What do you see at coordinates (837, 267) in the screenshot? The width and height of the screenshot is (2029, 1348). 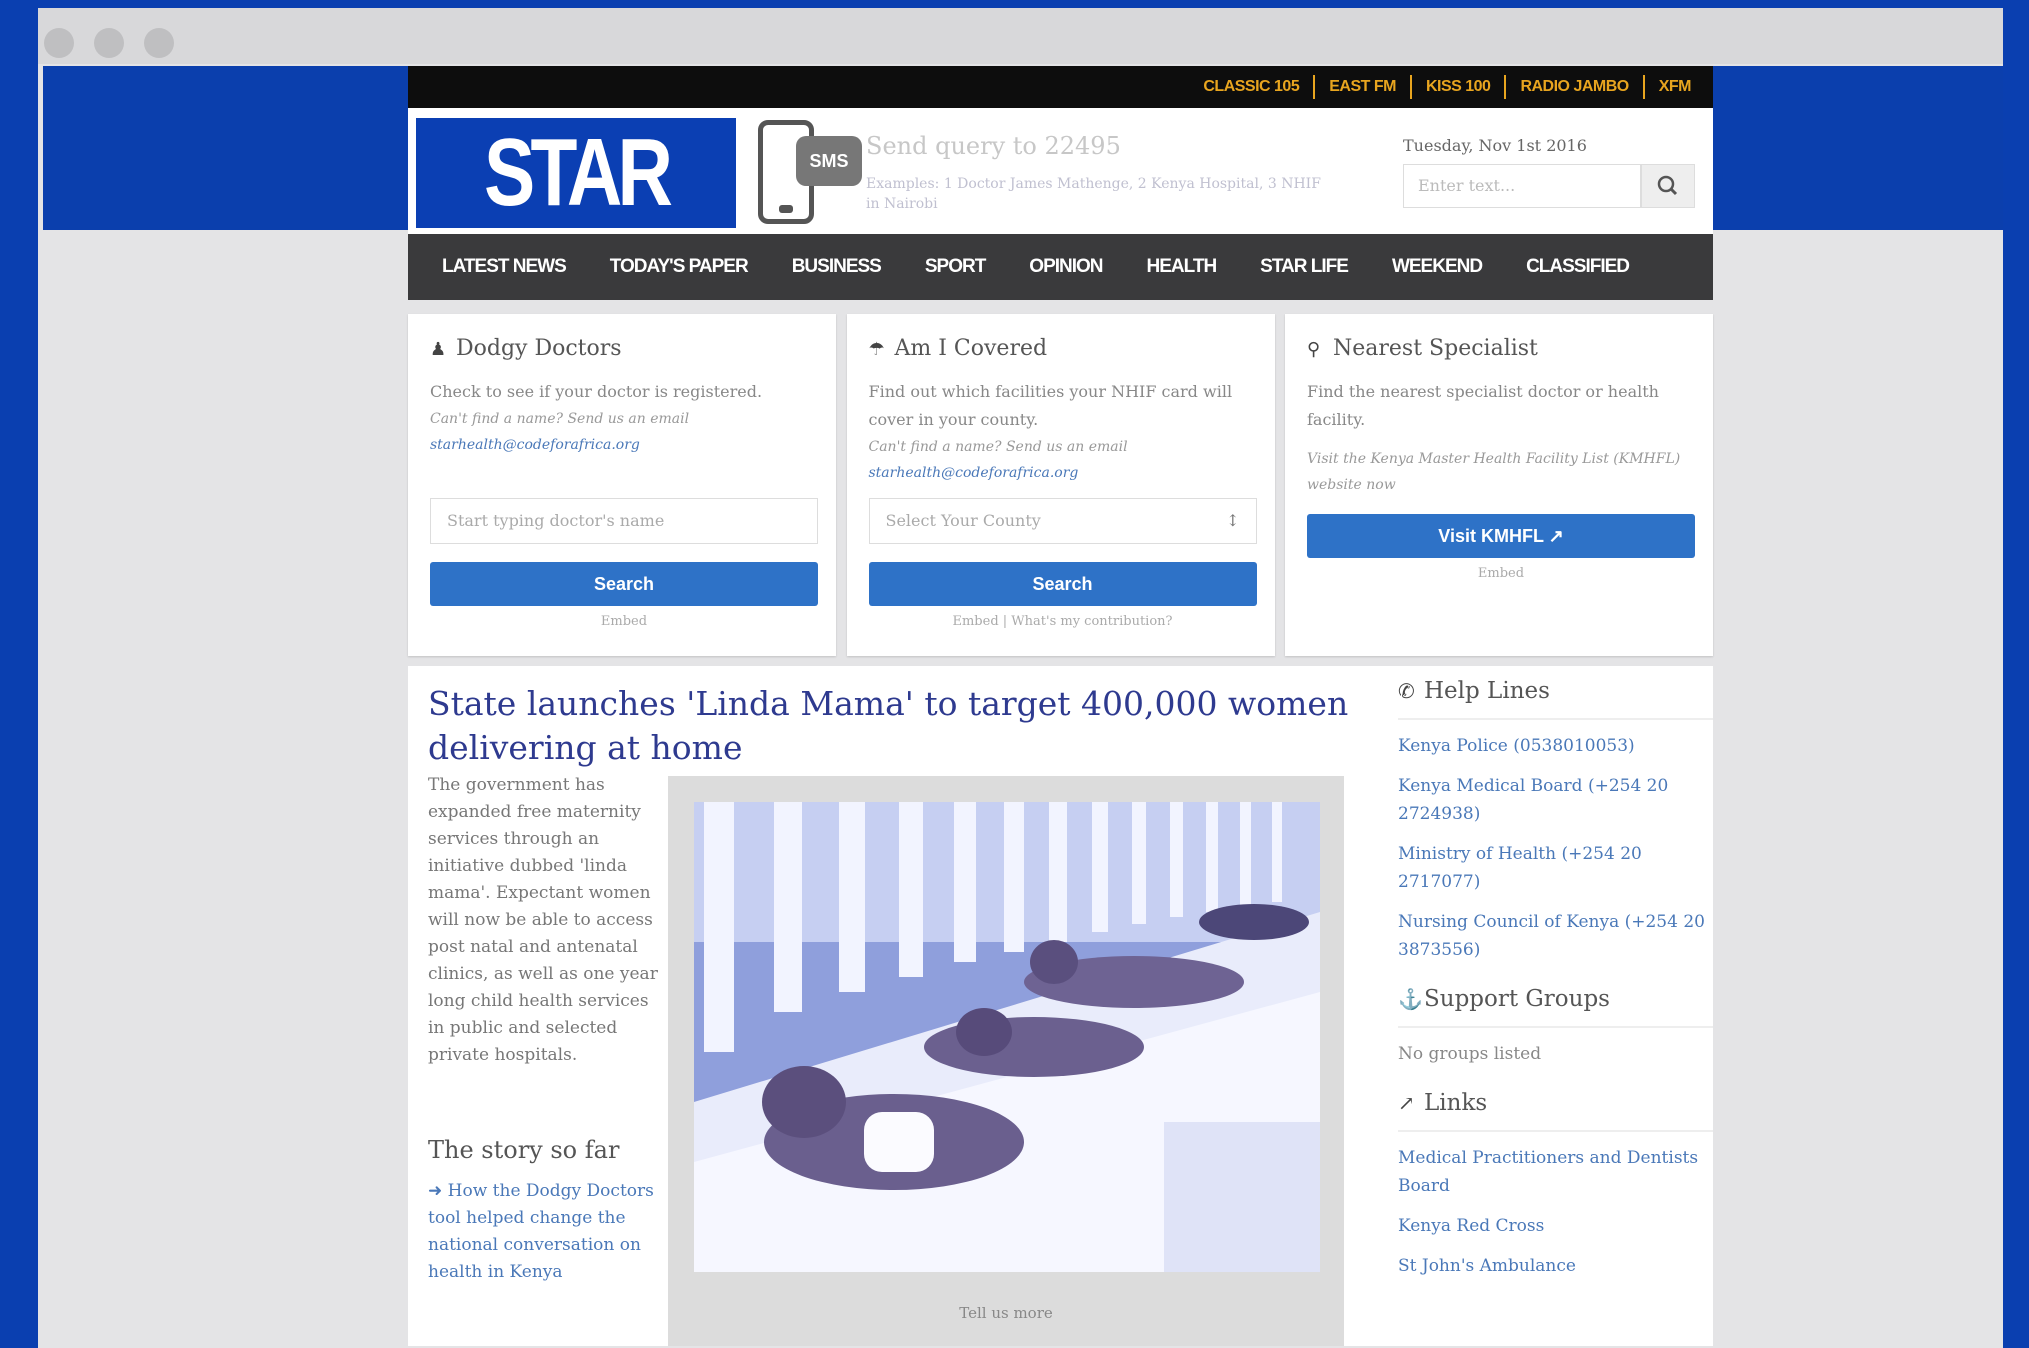 I see `nav-business: BUSINESS` at bounding box center [837, 267].